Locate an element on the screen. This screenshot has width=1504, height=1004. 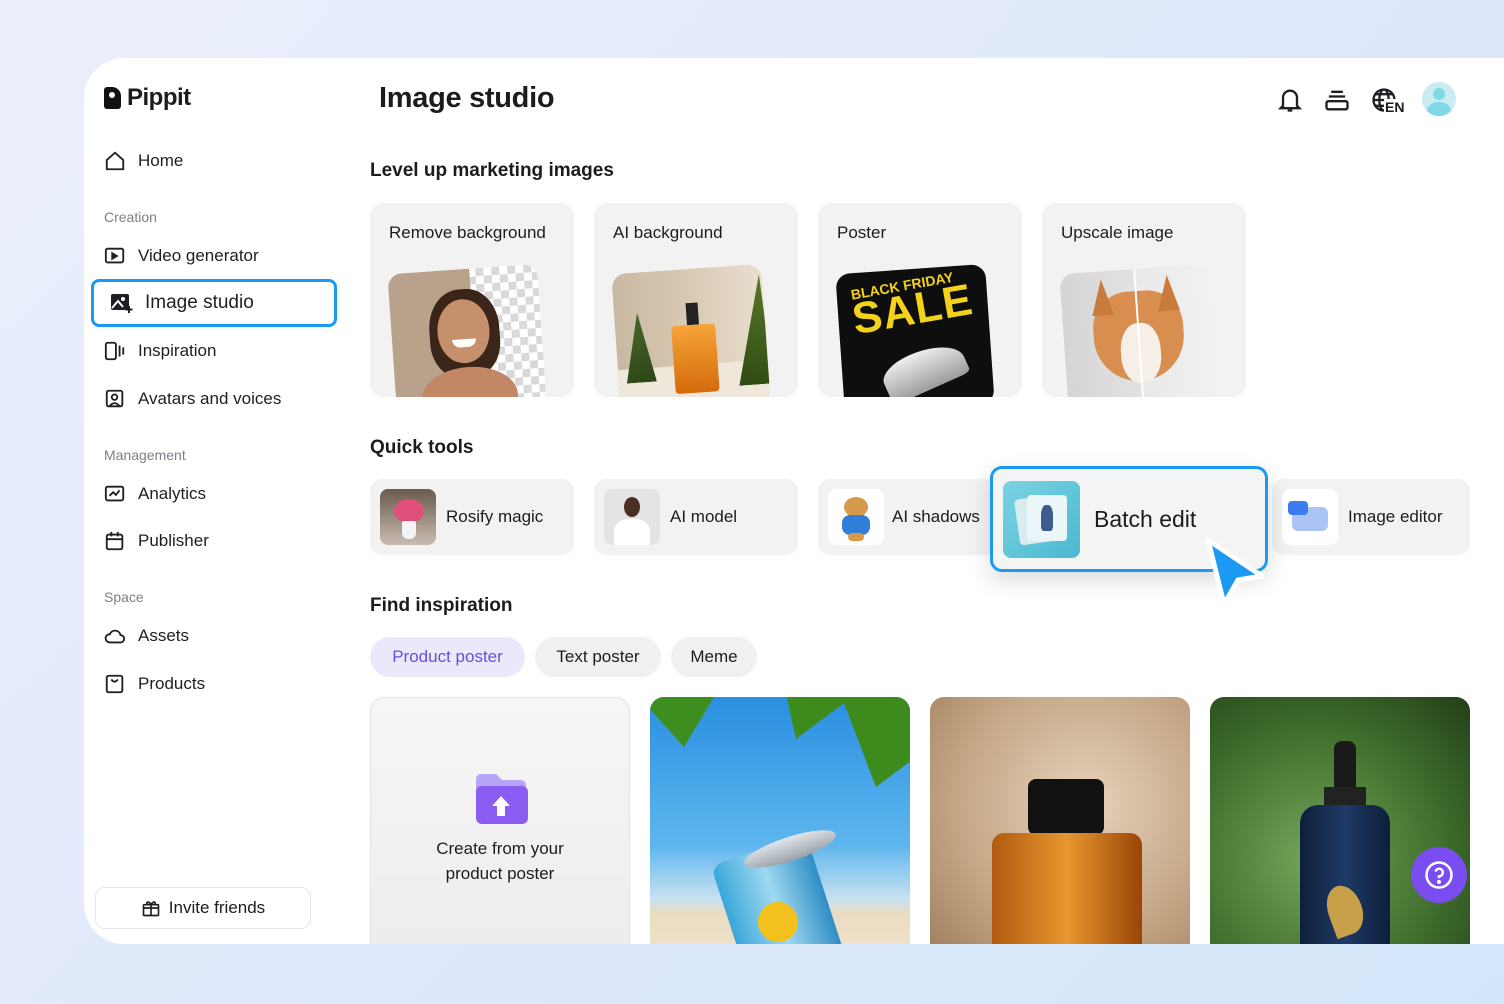
sidebar-item-label: Products is located at coordinates (172, 683).